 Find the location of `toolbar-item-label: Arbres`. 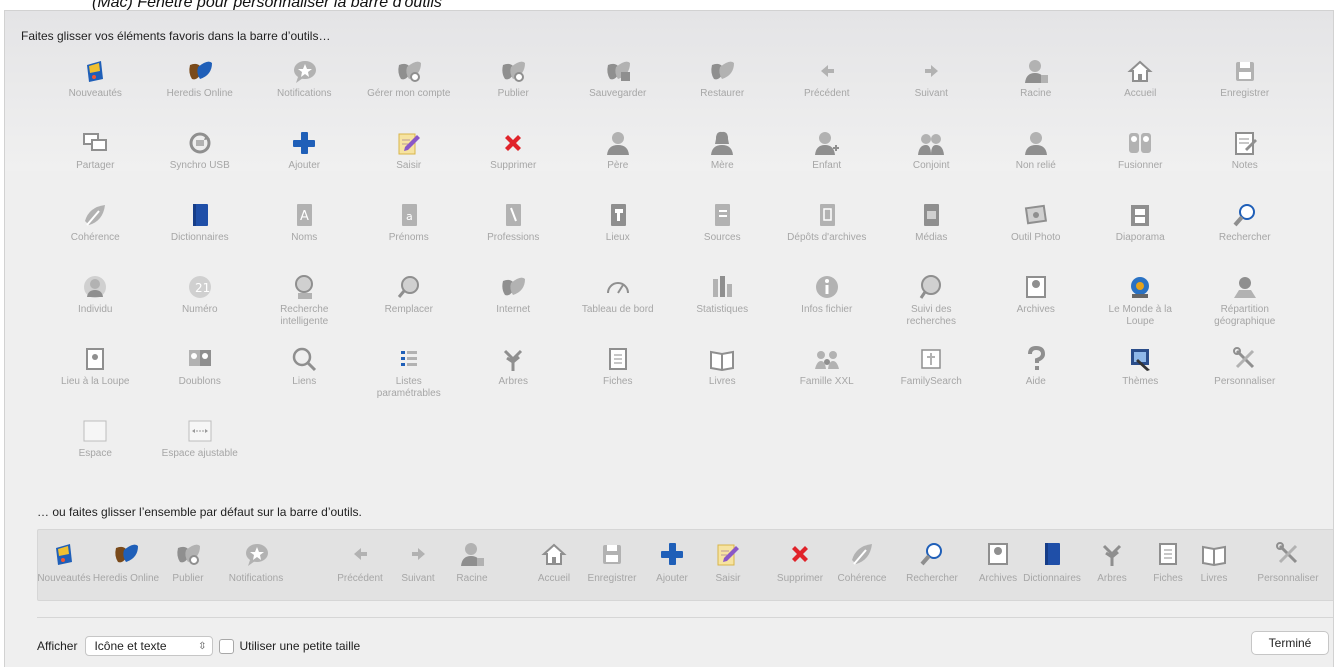

toolbar-item-label: Arbres is located at coordinates (513, 381).